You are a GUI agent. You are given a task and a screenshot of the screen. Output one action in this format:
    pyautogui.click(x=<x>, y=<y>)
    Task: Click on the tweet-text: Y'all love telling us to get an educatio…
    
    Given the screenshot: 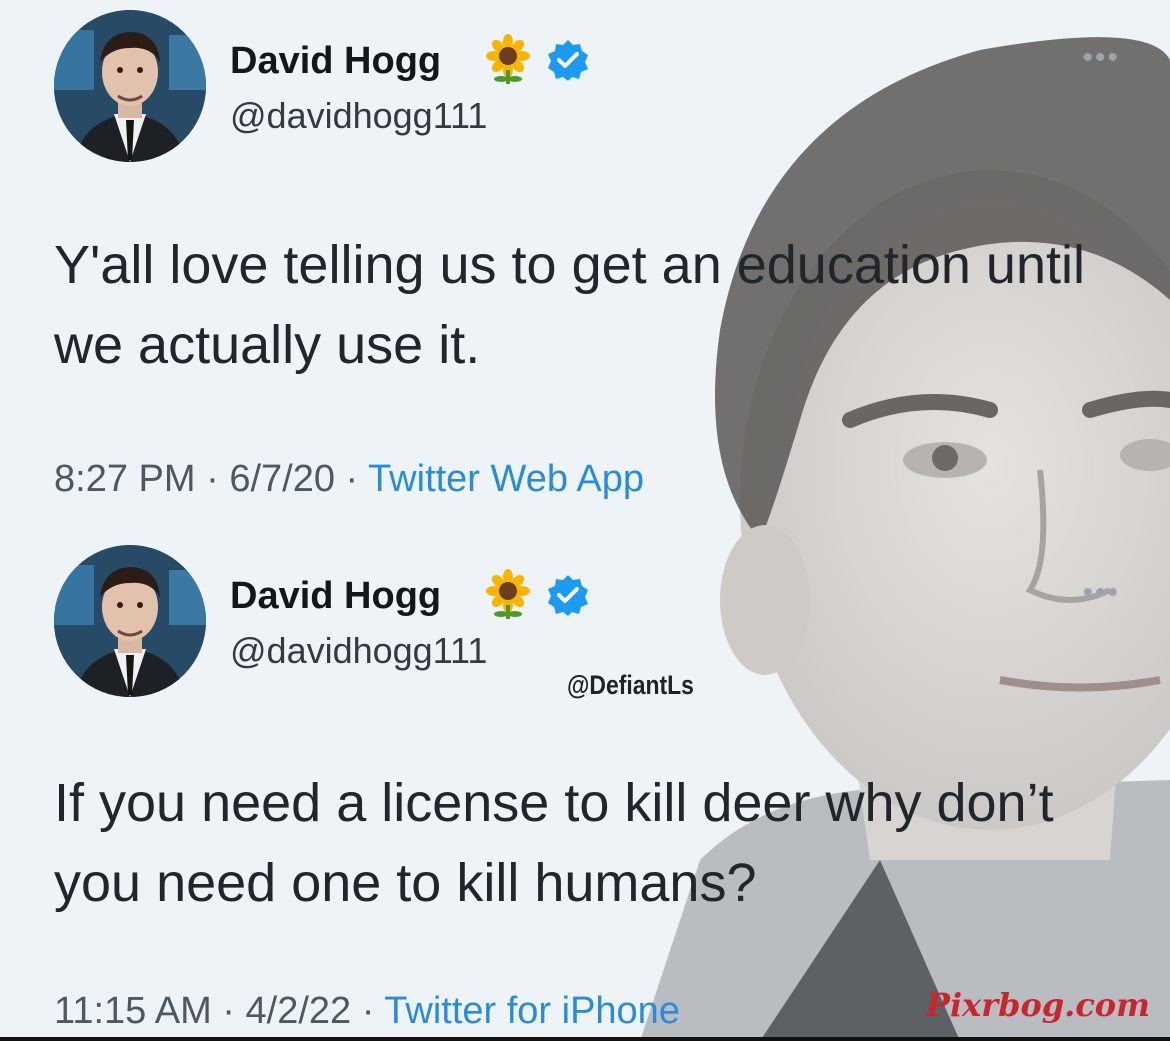 What is the action you would take?
    pyautogui.click(x=569, y=305)
    